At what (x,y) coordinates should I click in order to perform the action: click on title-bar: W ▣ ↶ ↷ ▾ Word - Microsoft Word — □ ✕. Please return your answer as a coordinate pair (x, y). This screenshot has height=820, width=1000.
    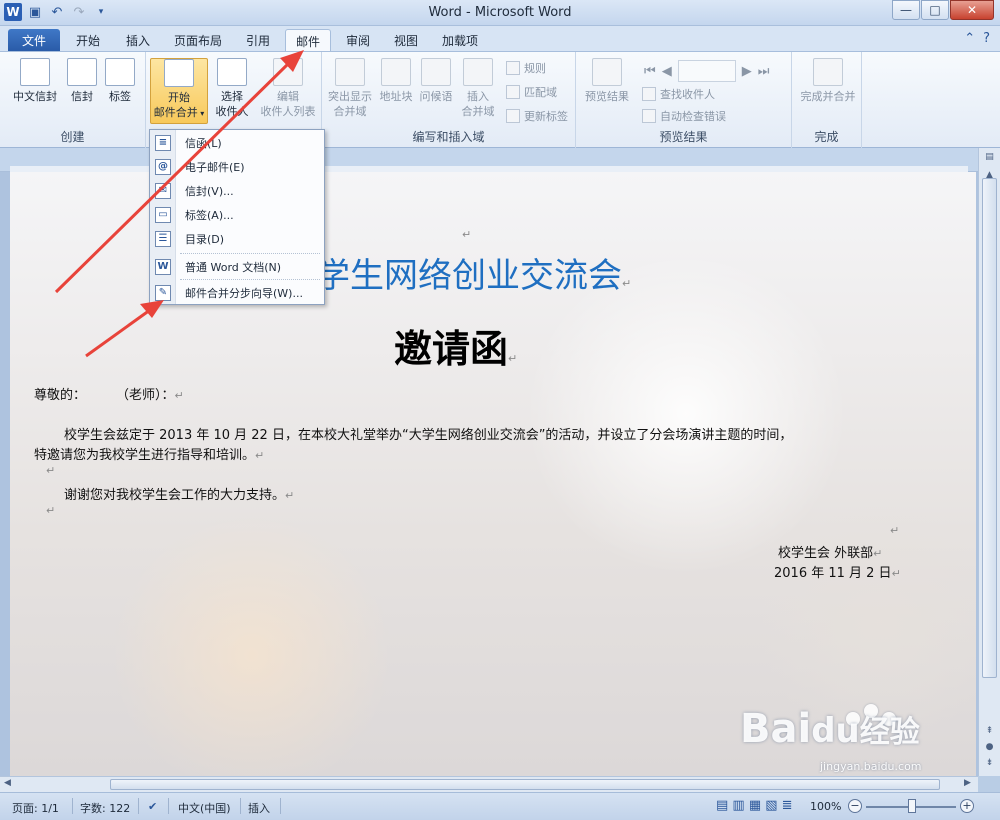
    Looking at the image, I should click on (500, 13).